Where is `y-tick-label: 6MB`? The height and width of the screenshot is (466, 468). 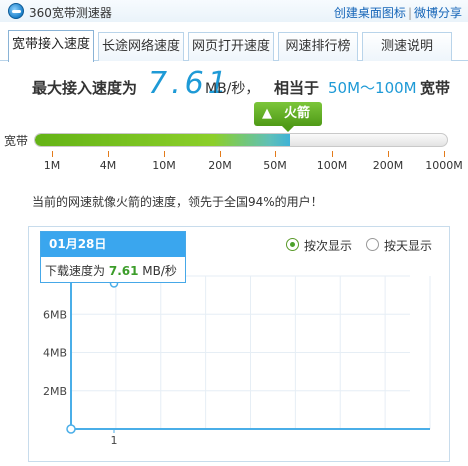 y-tick-label: 6MB is located at coordinates (55, 314).